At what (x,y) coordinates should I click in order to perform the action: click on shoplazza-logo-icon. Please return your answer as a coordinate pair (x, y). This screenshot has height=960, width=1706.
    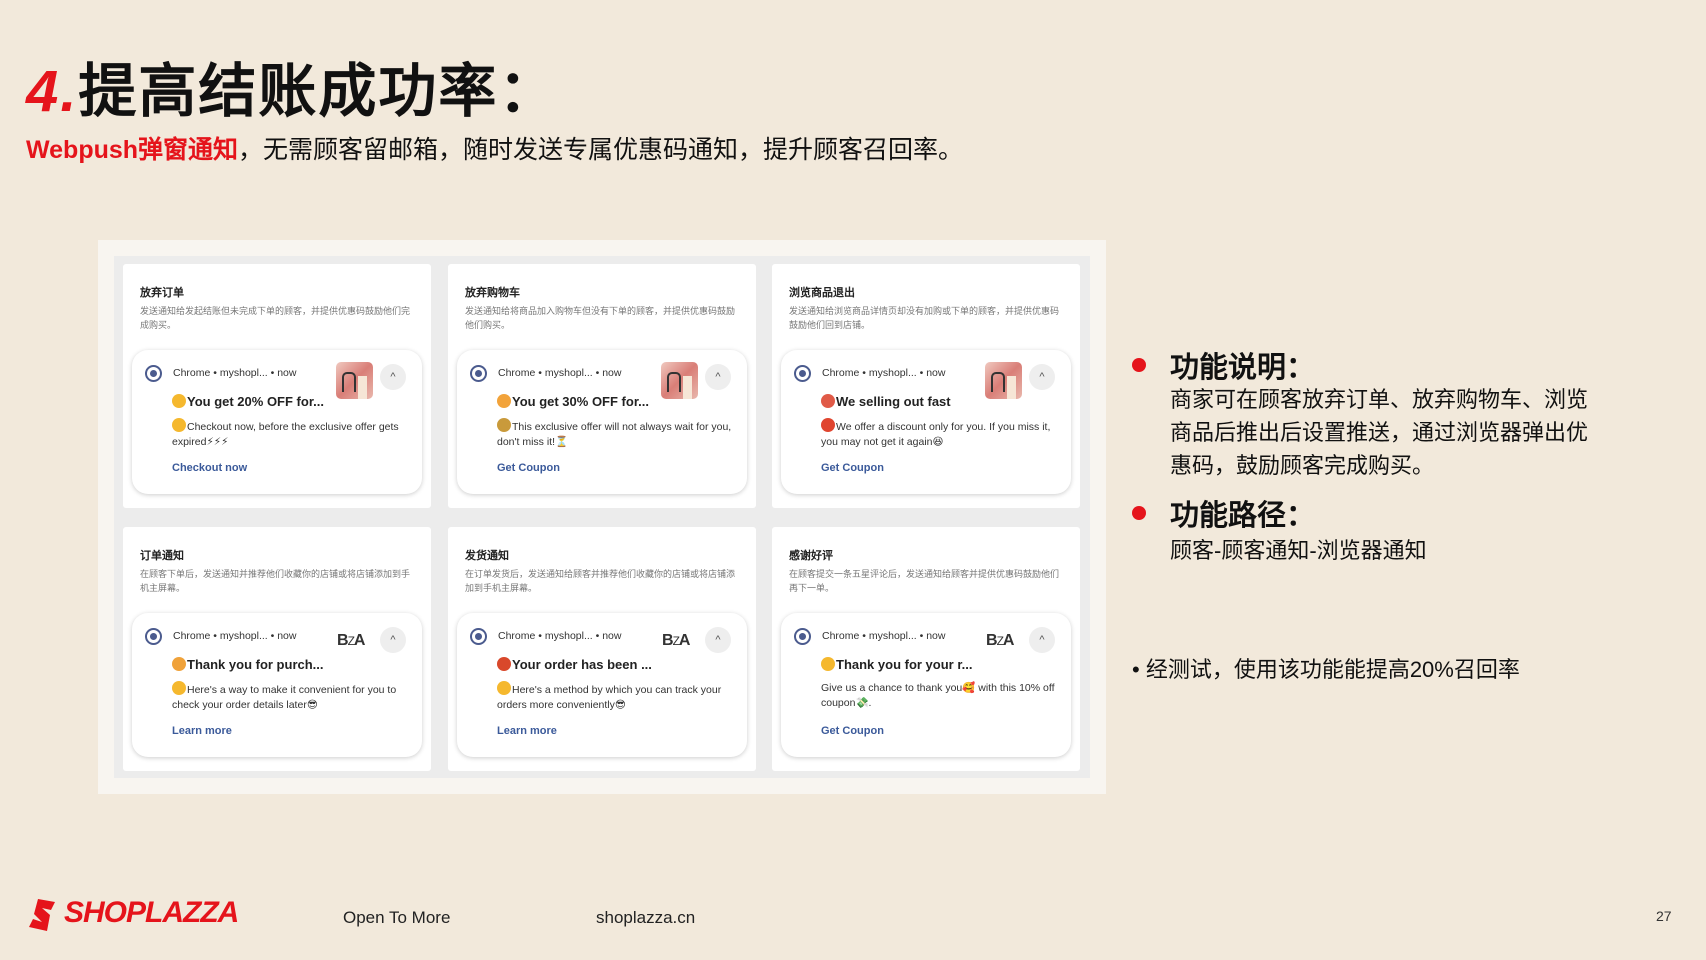
    Looking at the image, I should click on (42, 915).